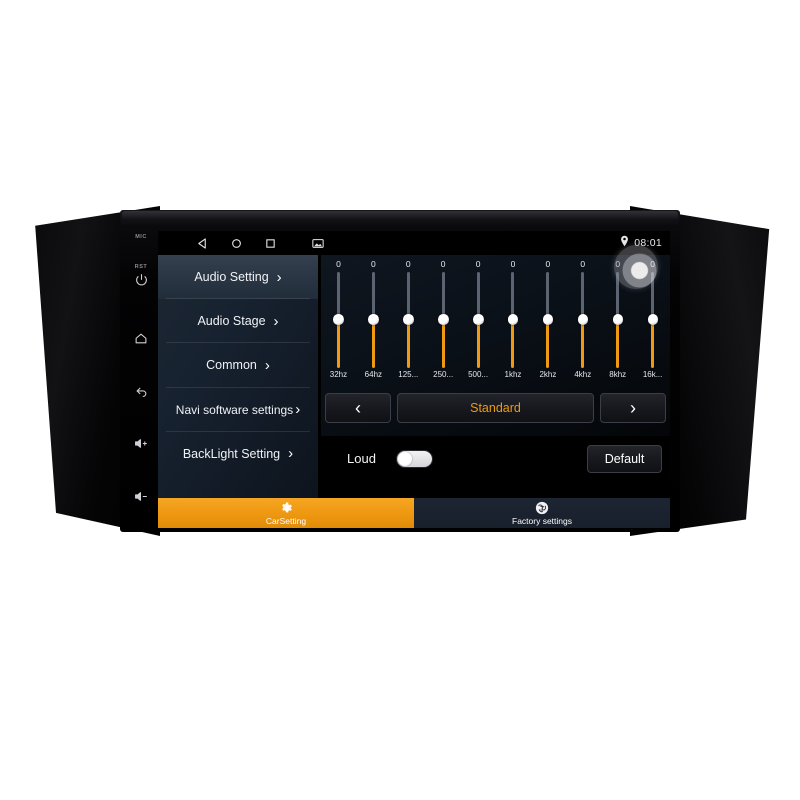 This screenshot has height=800, width=800. Describe the element at coordinates (542, 508) in the screenshot. I see `factory-logo-icon` at that location.